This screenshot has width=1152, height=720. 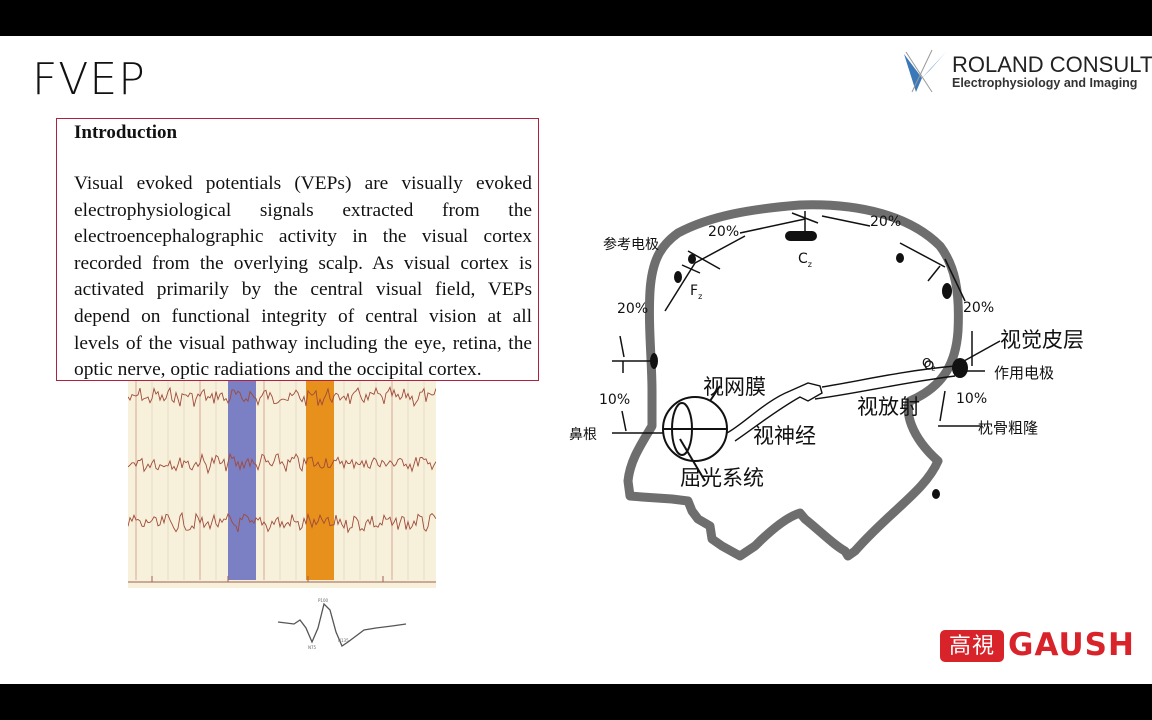 I want to click on label-reference-electrode: 参考电极, so click(x=631, y=245).